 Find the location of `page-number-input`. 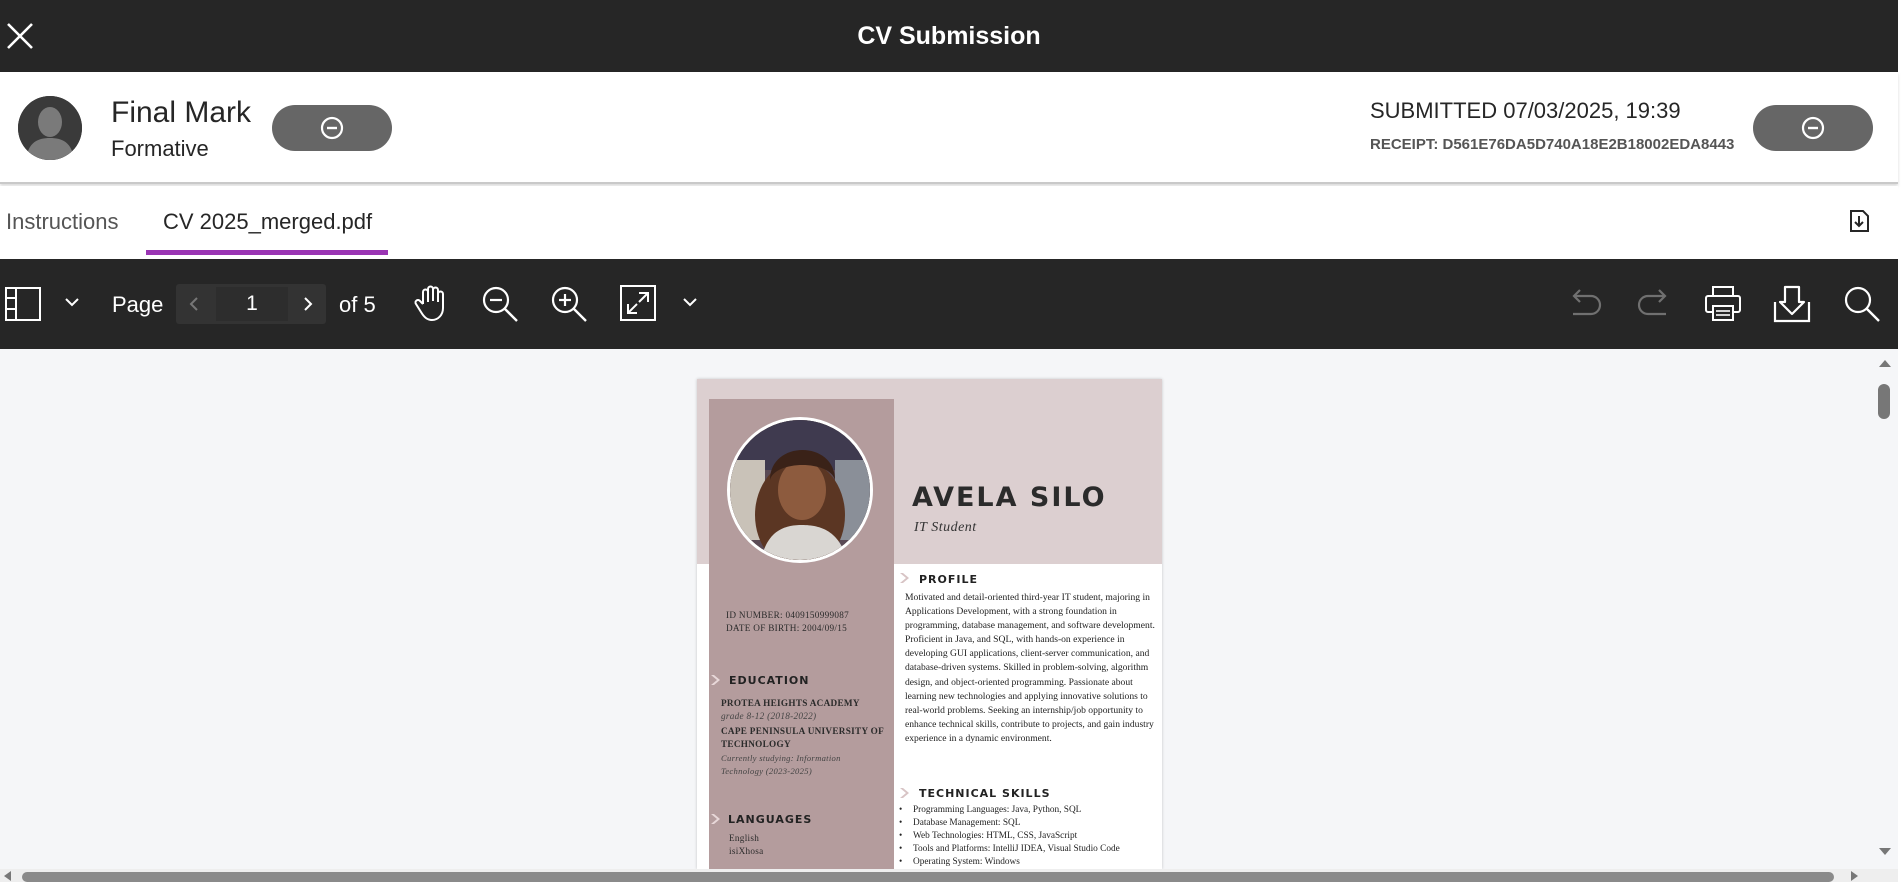

page-number-input is located at coordinates (252, 304).